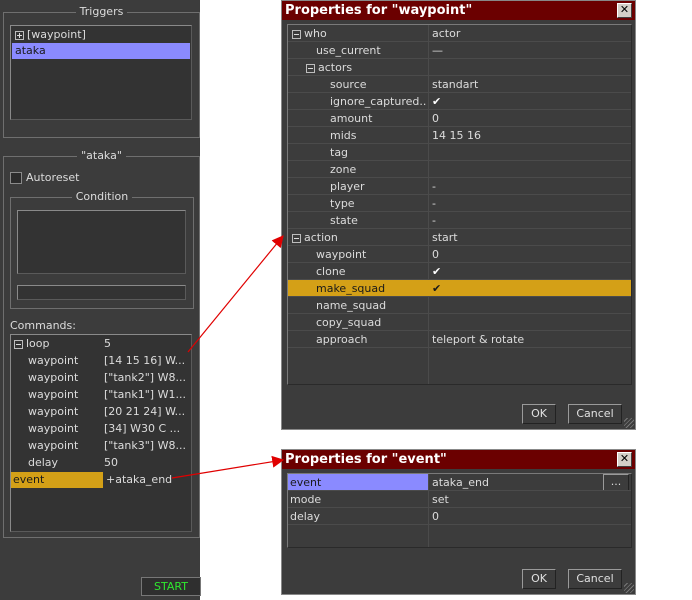  What do you see at coordinates (228, 357) in the screenshot?
I see `annotation-arrows` at bounding box center [228, 357].